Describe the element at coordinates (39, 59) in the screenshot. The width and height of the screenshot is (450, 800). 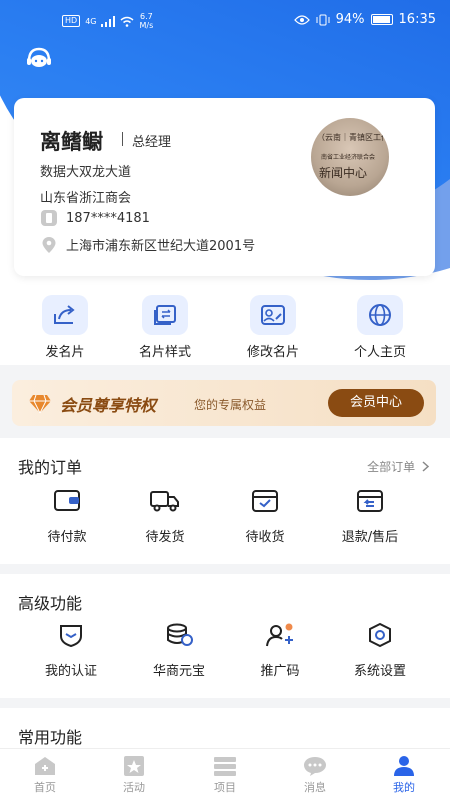
I see `customer-service-icon` at that location.